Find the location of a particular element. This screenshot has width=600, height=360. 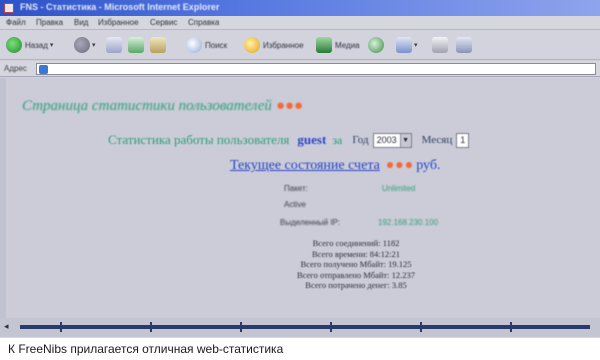

print-icon is located at coordinates (440, 45).